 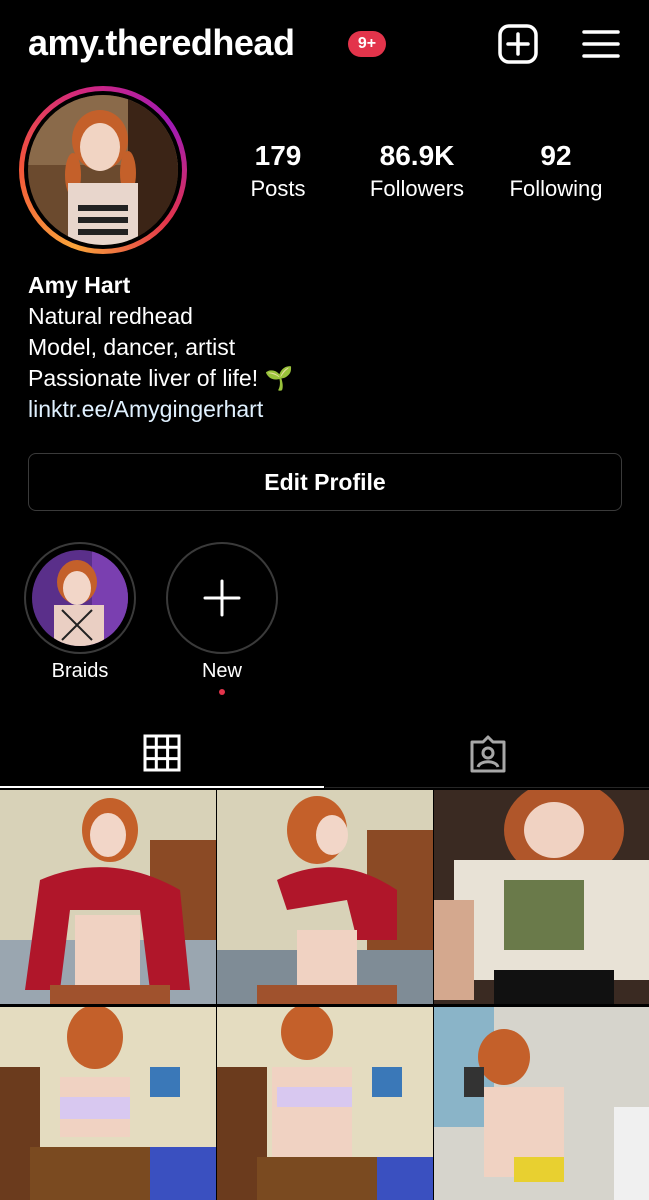 I want to click on avatar-story-ring, so click(x=103, y=170).